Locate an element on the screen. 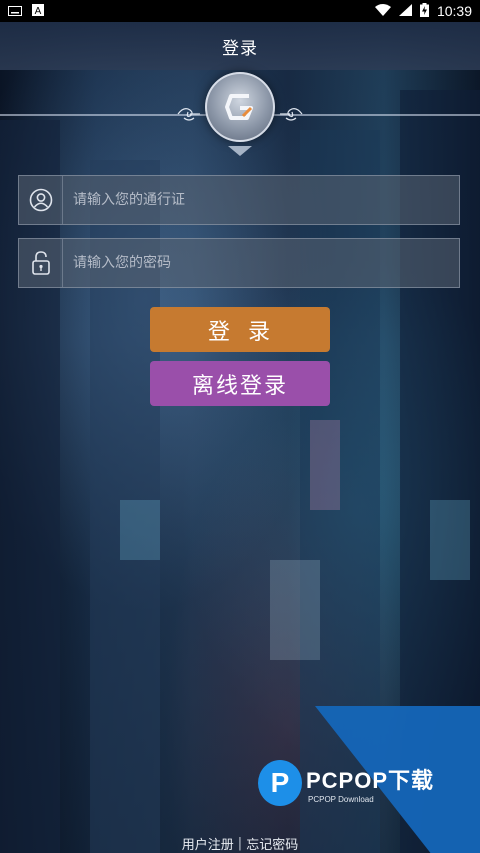 The height and width of the screenshot is (853, 480). battery-charging-icon is located at coordinates (424, 11).